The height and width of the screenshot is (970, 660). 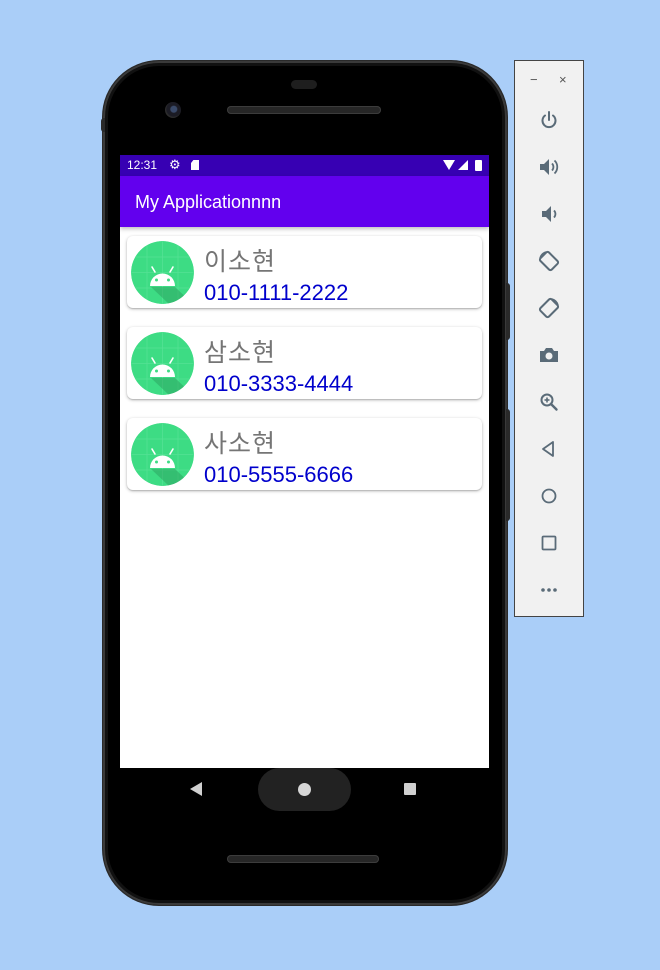 What do you see at coordinates (303, 859) in the screenshot?
I see `bottom-speaker` at bounding box center [303, 859].